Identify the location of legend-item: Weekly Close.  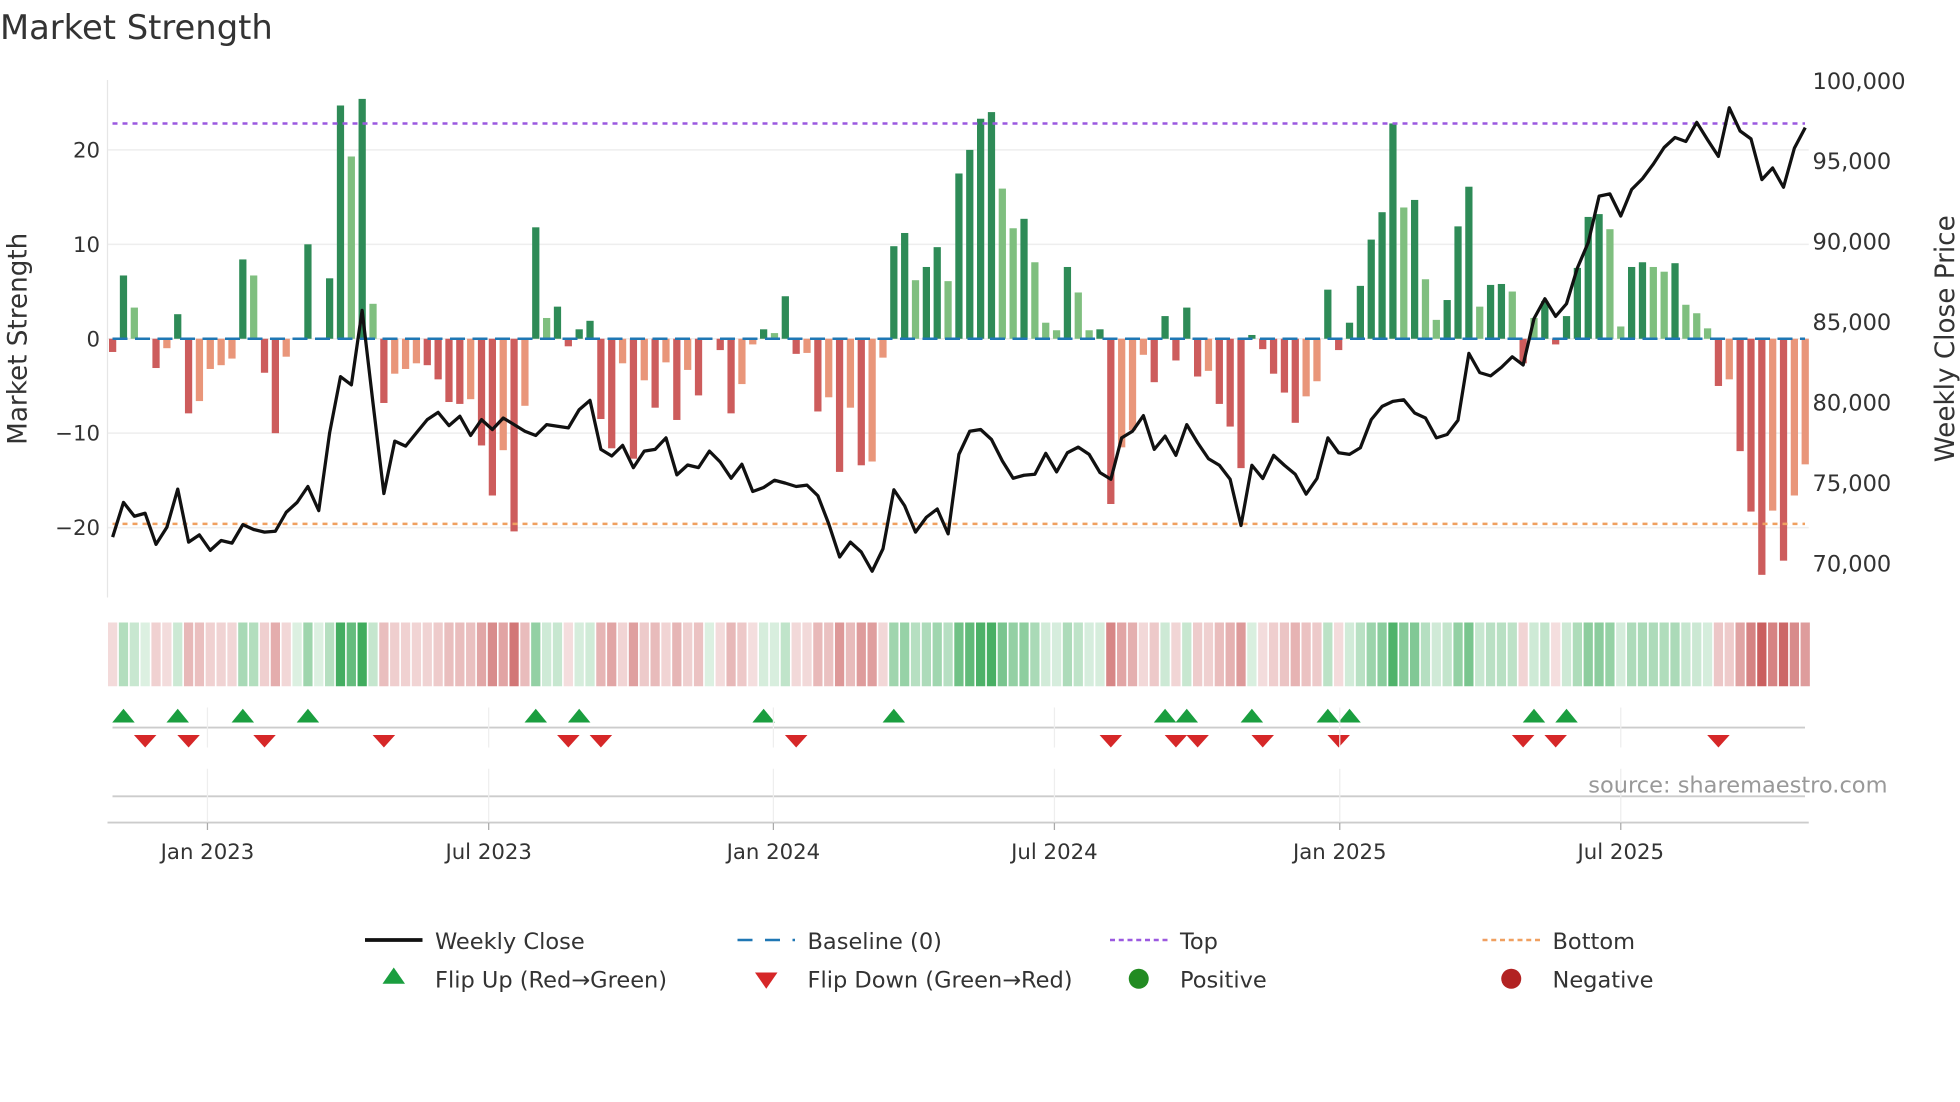
(475, 942).